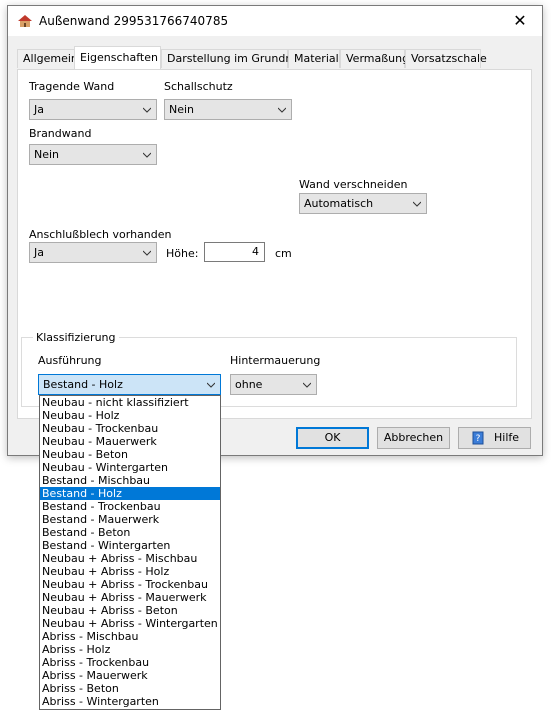 The image size is (551, 720). Describe the element at coordinates (70, 360) in the screenshot. I see `ausfuehrung-label: Ausführung` at that location.